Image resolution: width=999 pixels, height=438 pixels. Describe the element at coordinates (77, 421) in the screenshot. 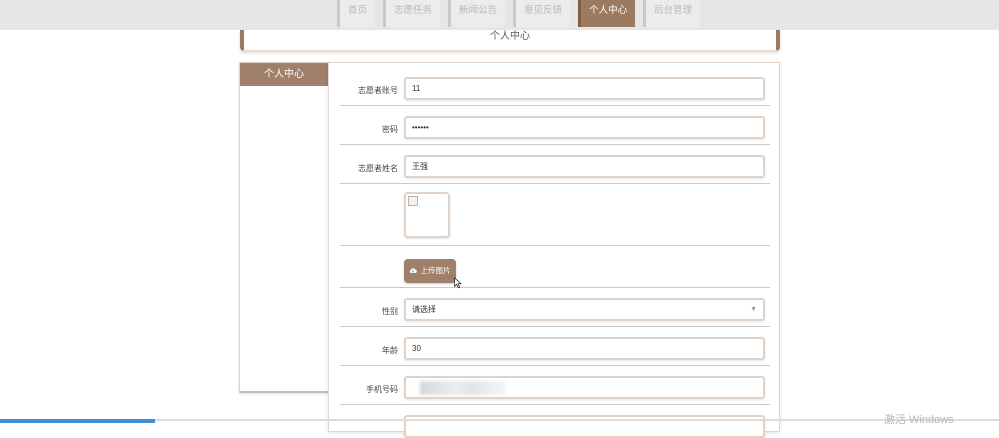

I see `loading-progress-bar` at that location.